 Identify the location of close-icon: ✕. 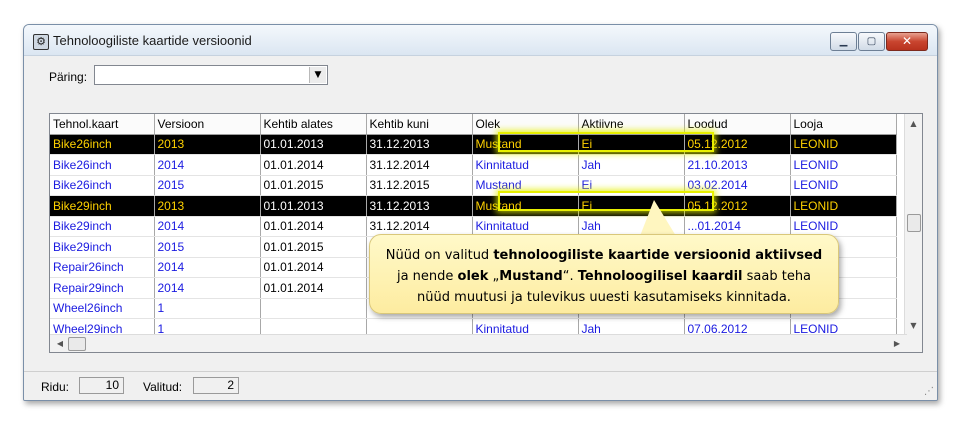
(907, 41).